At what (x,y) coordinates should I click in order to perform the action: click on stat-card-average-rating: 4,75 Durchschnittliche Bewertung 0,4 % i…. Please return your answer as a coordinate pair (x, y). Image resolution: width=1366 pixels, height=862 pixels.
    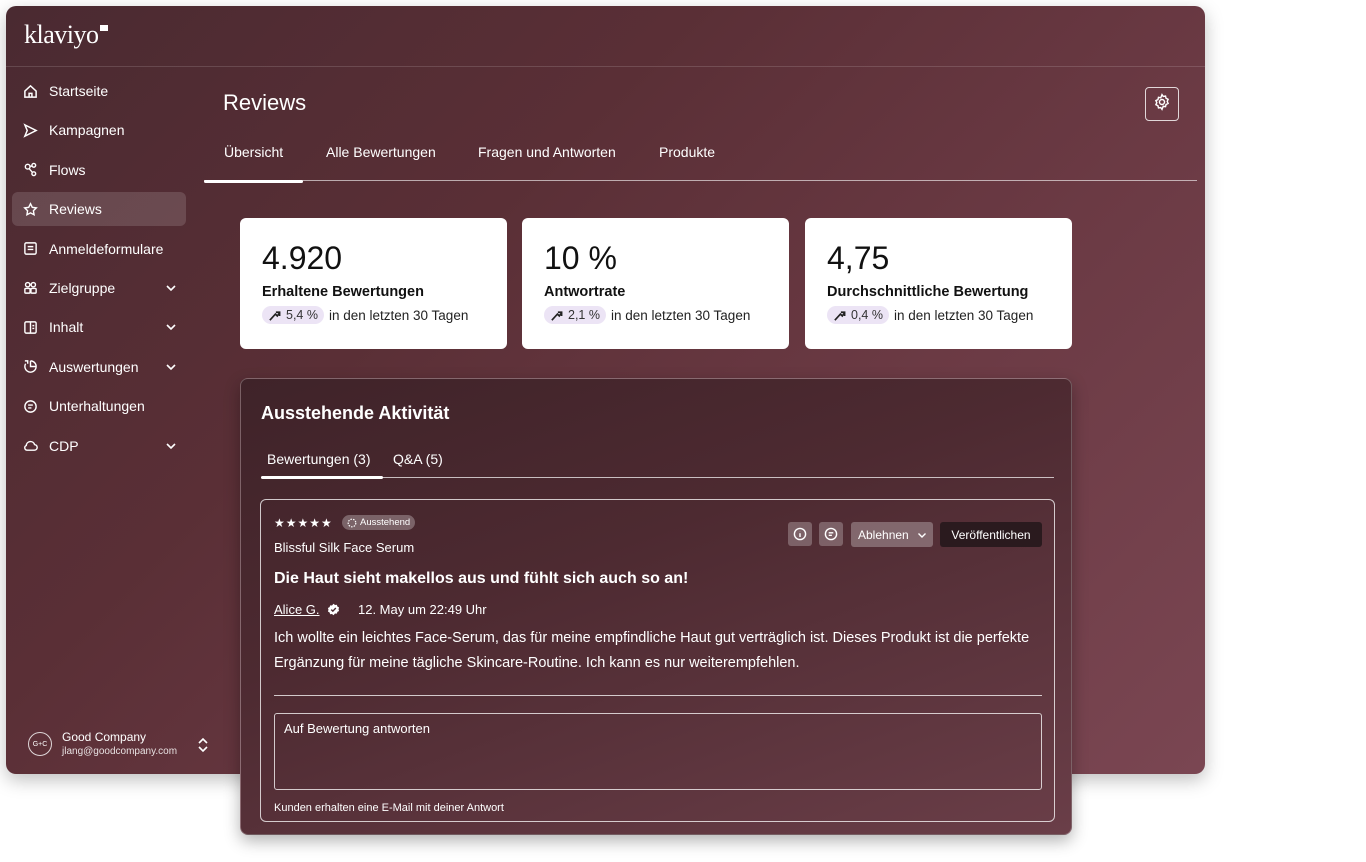
    Looking at the image, I should click on (938, 283).